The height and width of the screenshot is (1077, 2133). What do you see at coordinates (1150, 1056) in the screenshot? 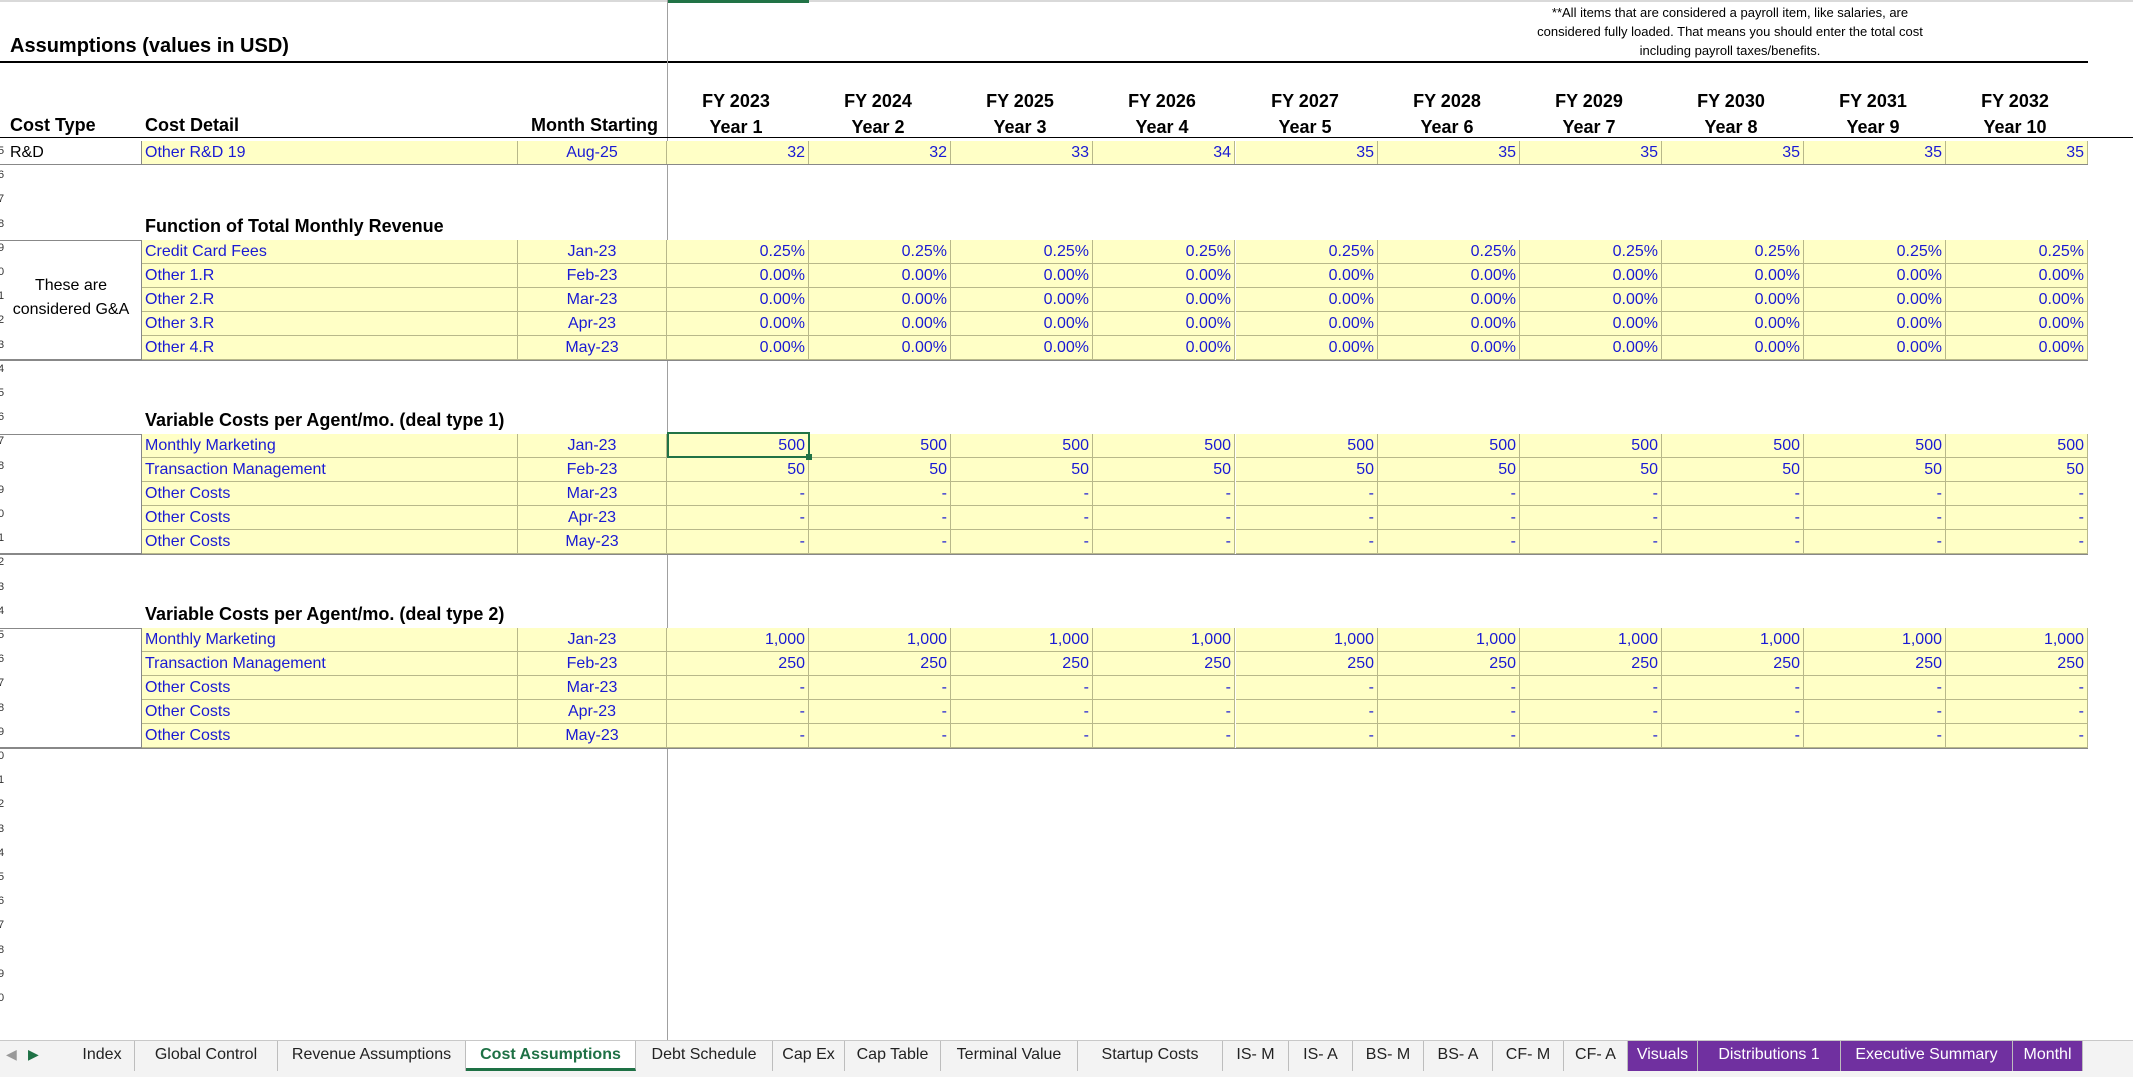
I see `sheet-tab: Startup Costs` at bounding box center [1150, 1056].